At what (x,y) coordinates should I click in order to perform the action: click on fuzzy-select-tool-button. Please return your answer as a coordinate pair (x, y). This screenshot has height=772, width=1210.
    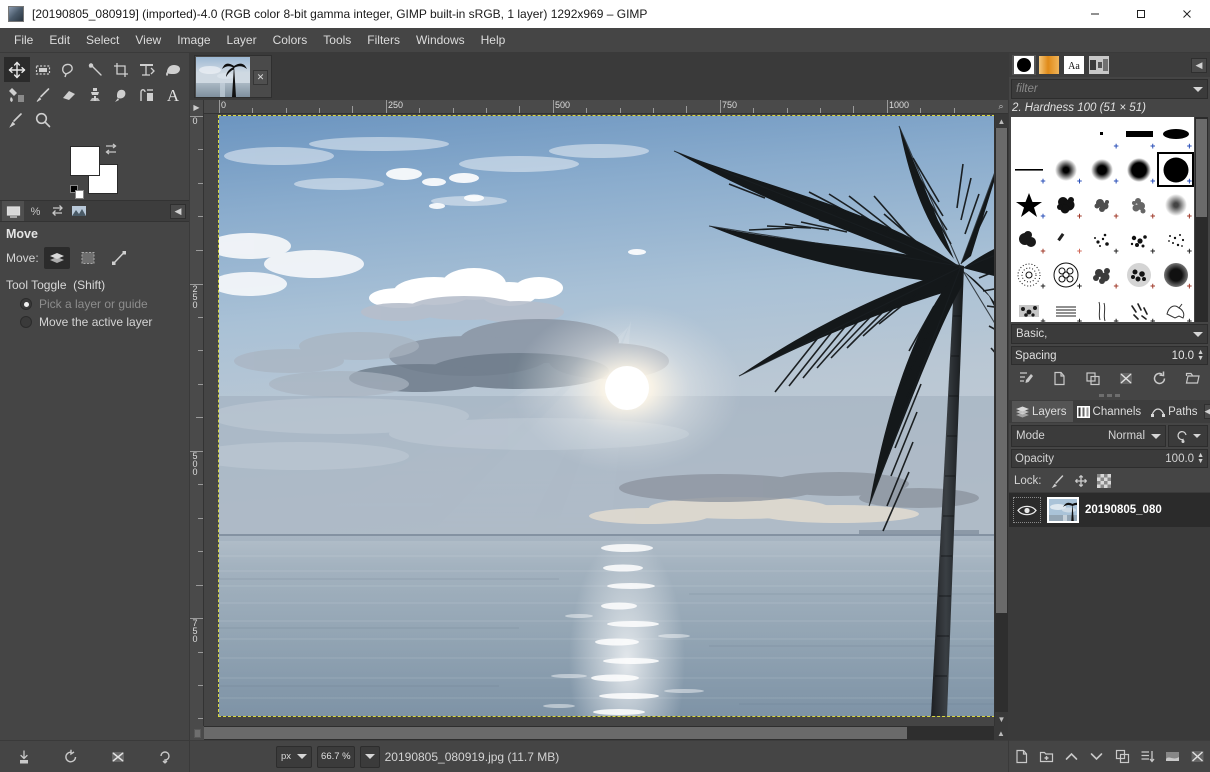
    Looking at the image, I should click on (95, 69).